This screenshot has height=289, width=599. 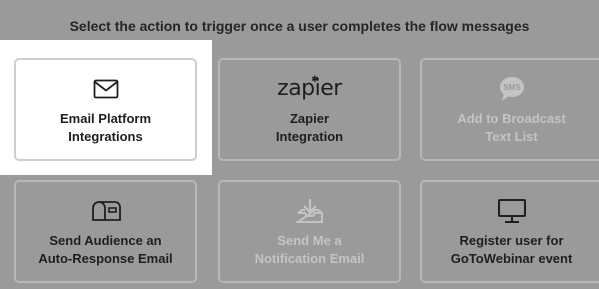 I want to click on mailbox-icon, so click(x=106, y=211).